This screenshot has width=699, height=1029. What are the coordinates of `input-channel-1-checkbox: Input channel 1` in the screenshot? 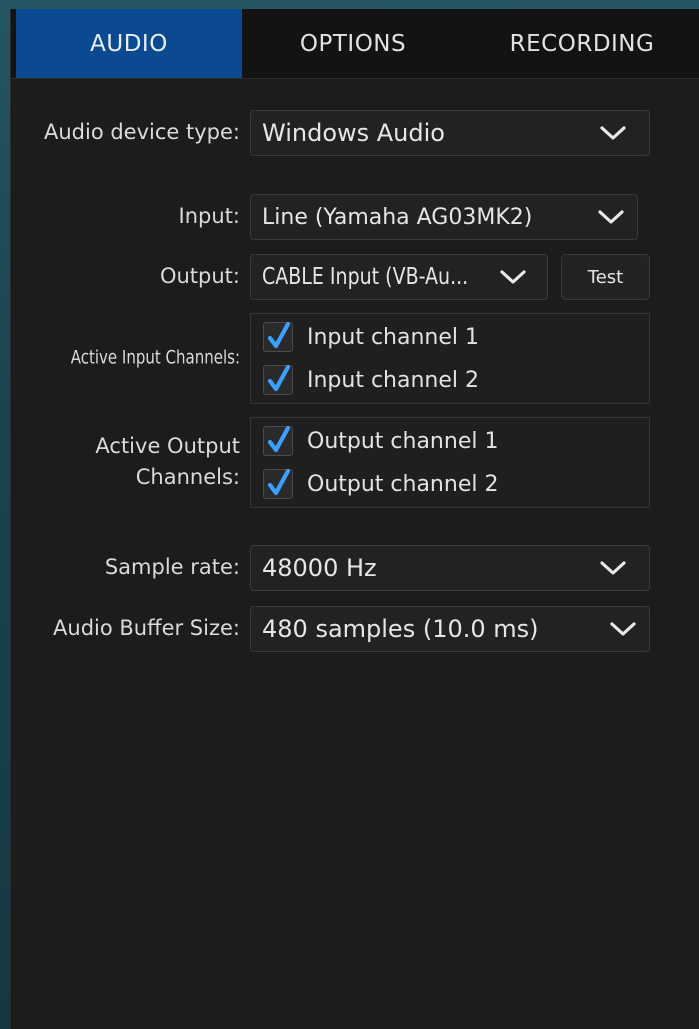 It's located at (371, 337).